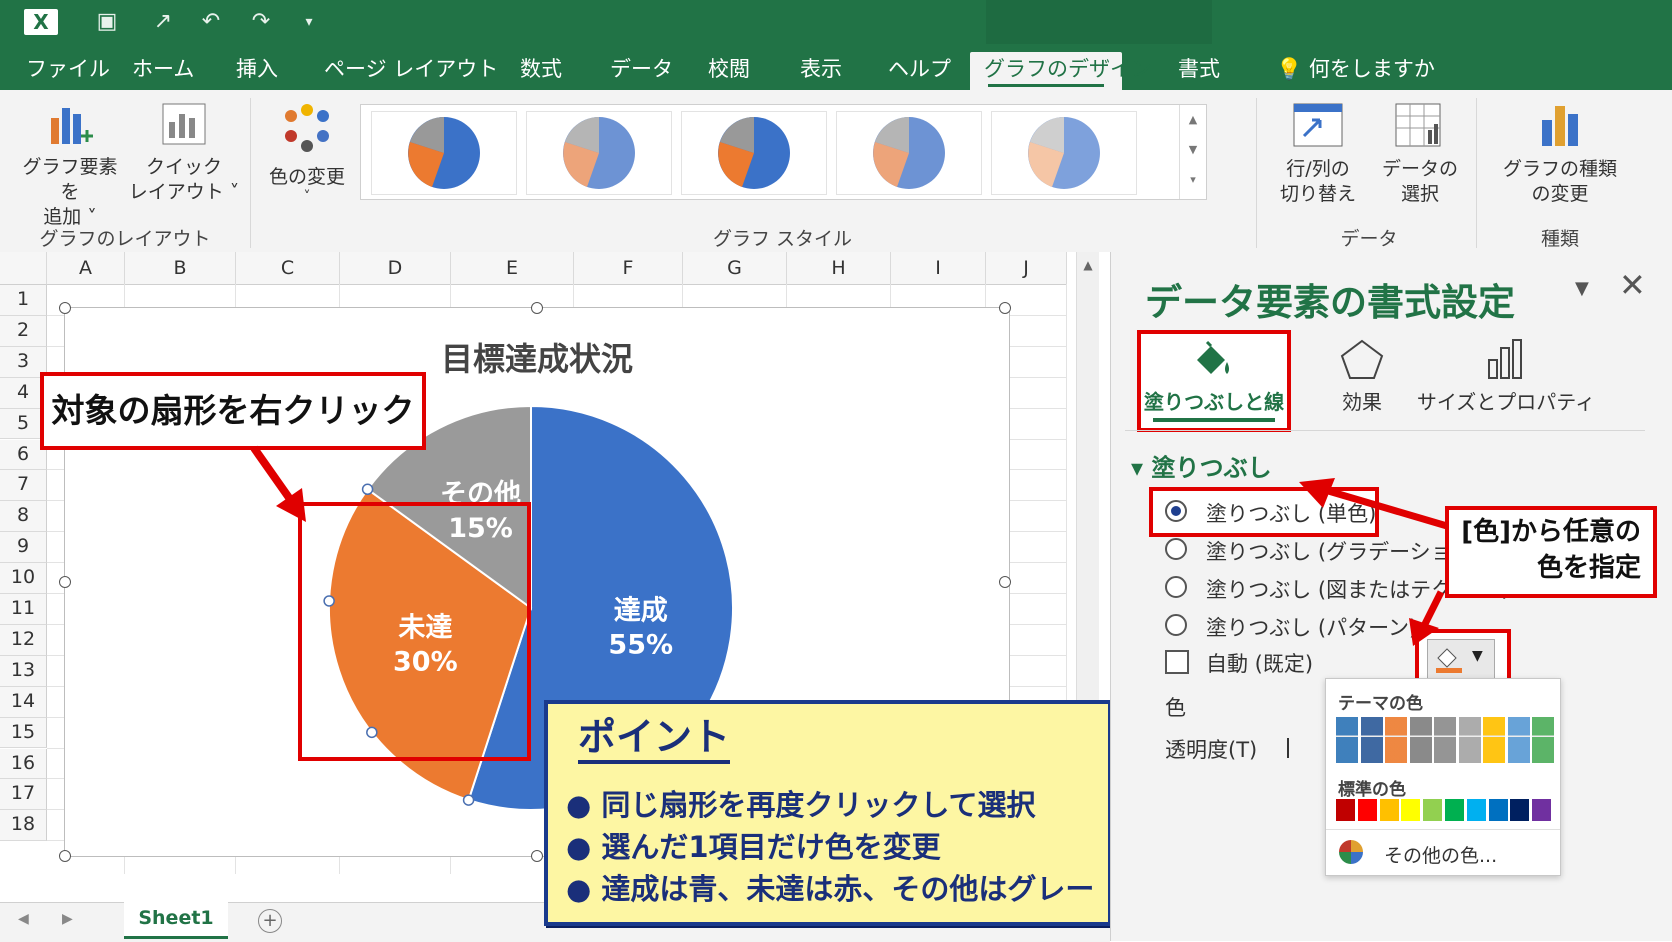 The width and height of the screenshot is (1672, 942). What do you see at coordinates (23, 548) in the screenshot?
I see `row-header: 9` at bounding box center [23, 548].